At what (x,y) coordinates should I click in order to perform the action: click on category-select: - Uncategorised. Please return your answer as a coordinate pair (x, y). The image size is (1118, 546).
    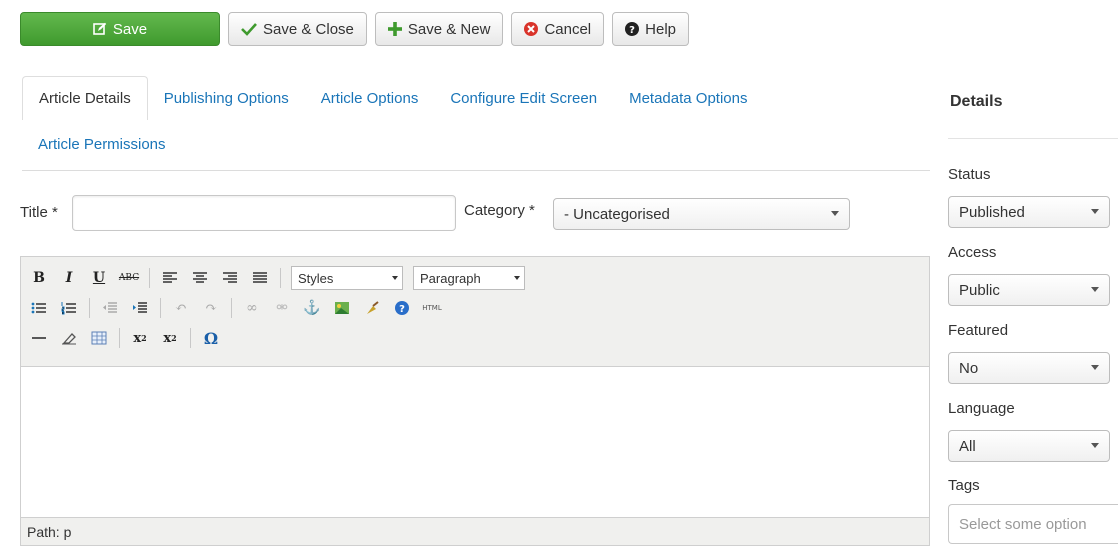
    Looking at the image, I should click on (701, 214).